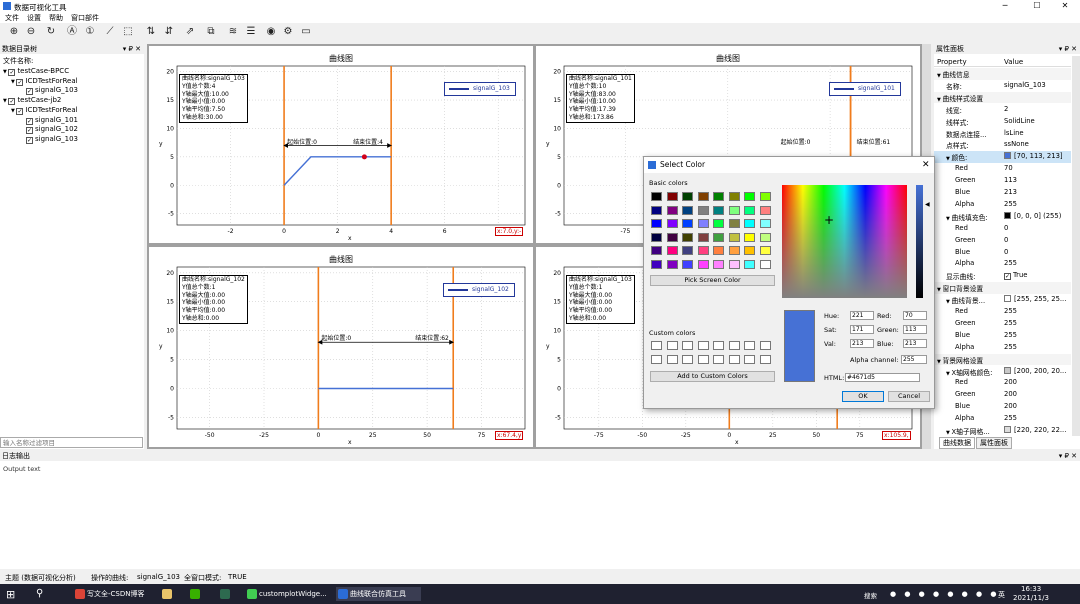 The height and width of the screenshot is (604, 1080). I want to click on property-value: 0, so click(1006, 228).